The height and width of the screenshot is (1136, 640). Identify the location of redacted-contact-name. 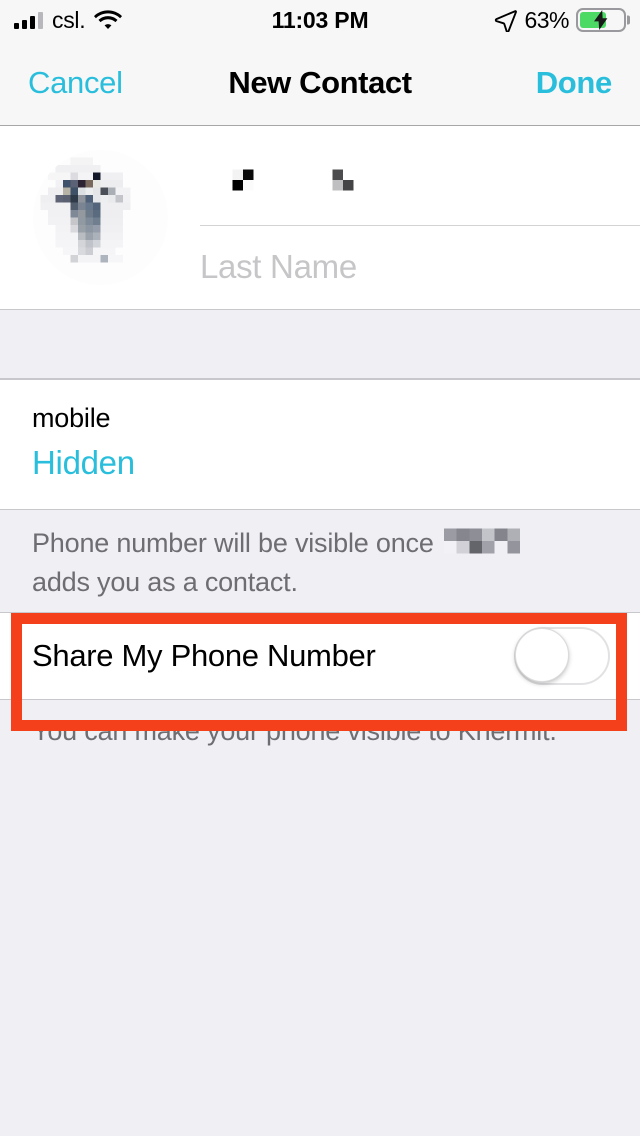
(481, 545).